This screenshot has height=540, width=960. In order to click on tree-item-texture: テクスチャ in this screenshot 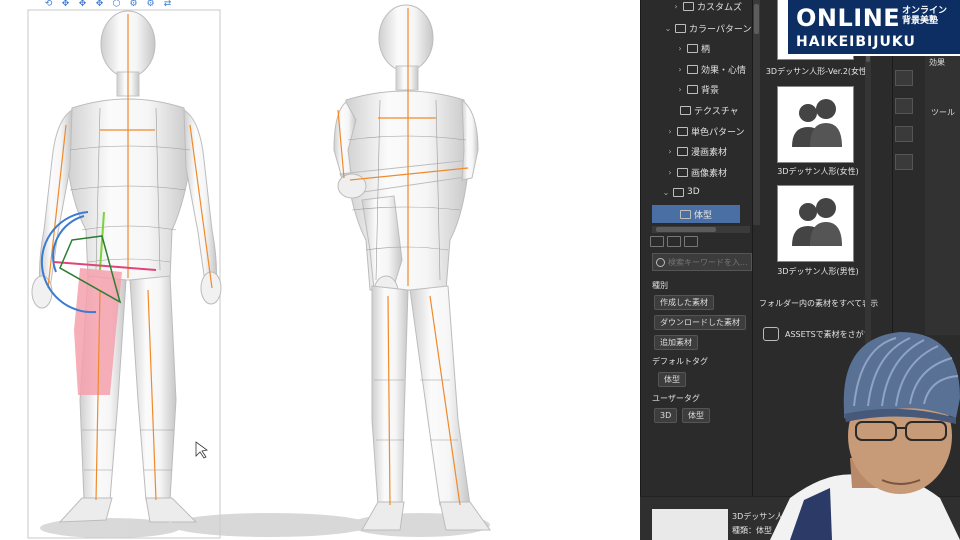, I will do `click(709, 110)`.